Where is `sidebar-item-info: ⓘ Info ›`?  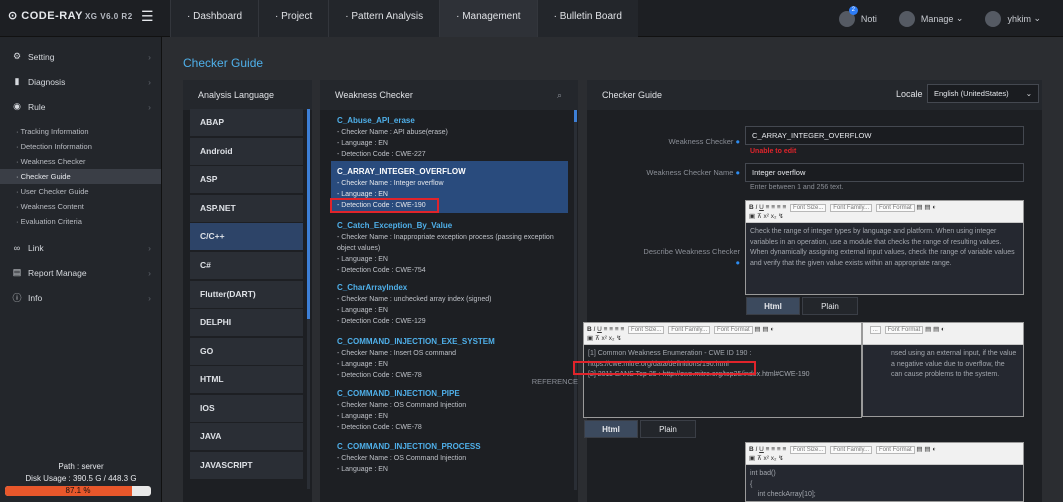 sidebar-item-info: ⓘ Info › is located at coordinates (80, 297).